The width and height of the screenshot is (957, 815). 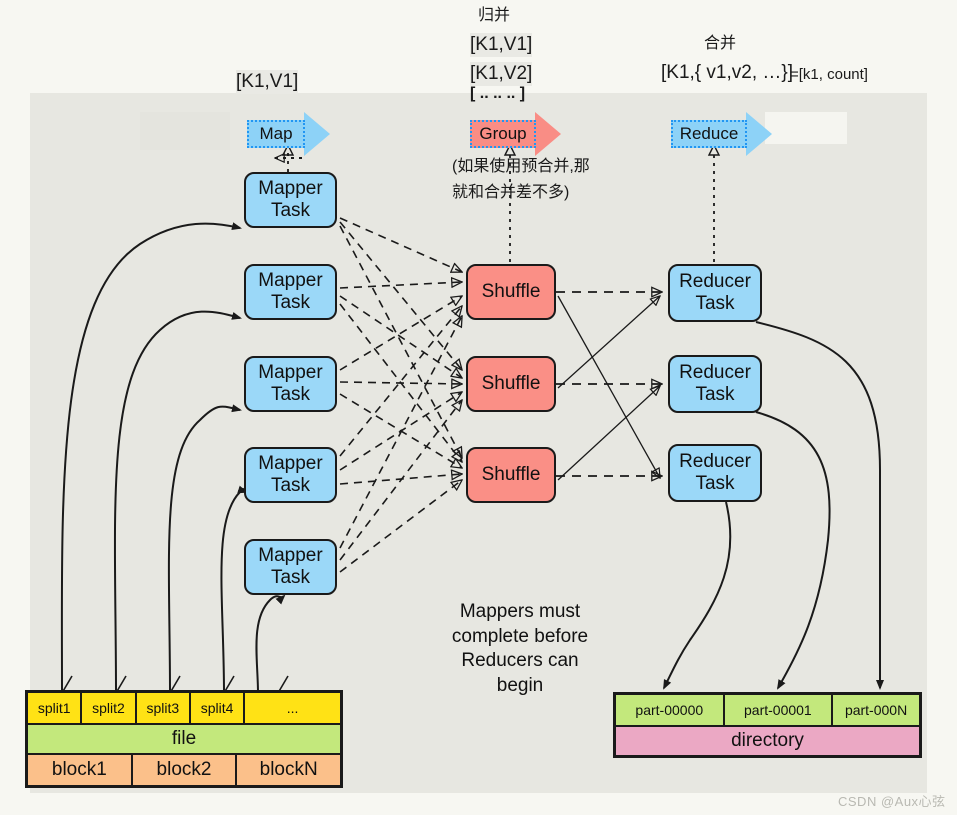 I want to click on part-cell-1: part-00000, so click(x=669, y=710).